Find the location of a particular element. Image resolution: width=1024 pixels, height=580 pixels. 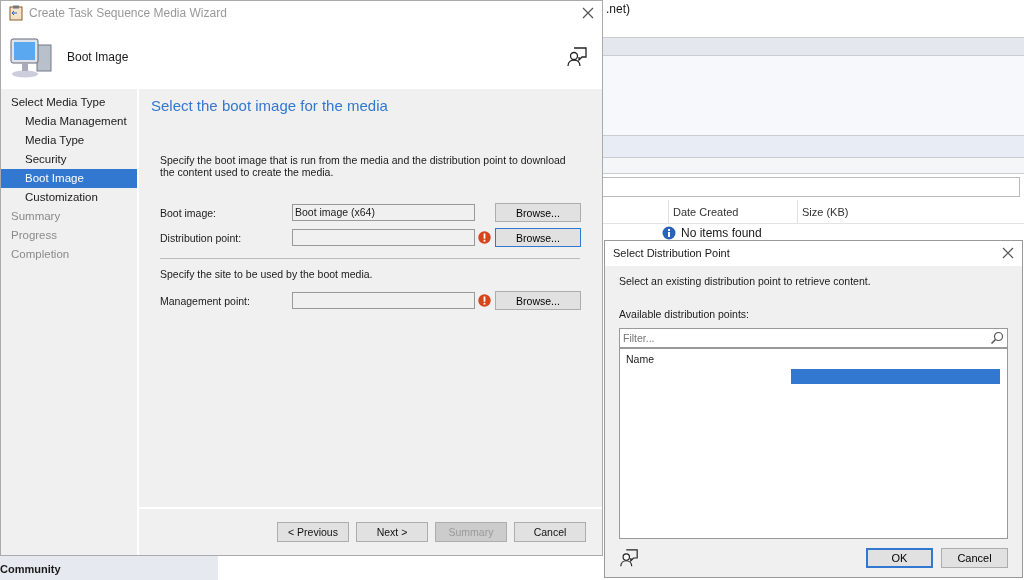

wizard-step: Media Type is located at coordinates (69, 140).